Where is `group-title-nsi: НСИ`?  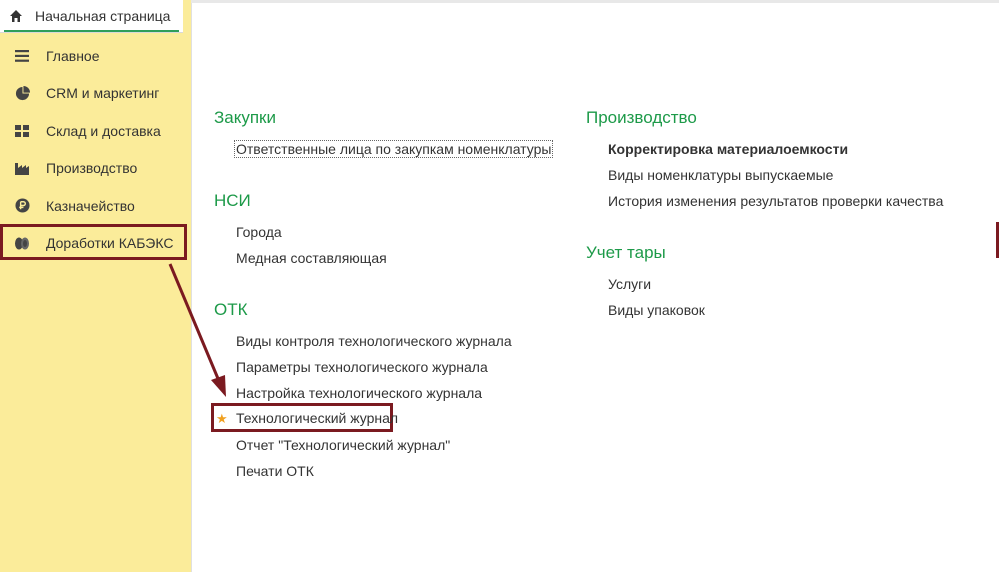
group-title-nsi: НСИ is located at coordinates (232, 200).